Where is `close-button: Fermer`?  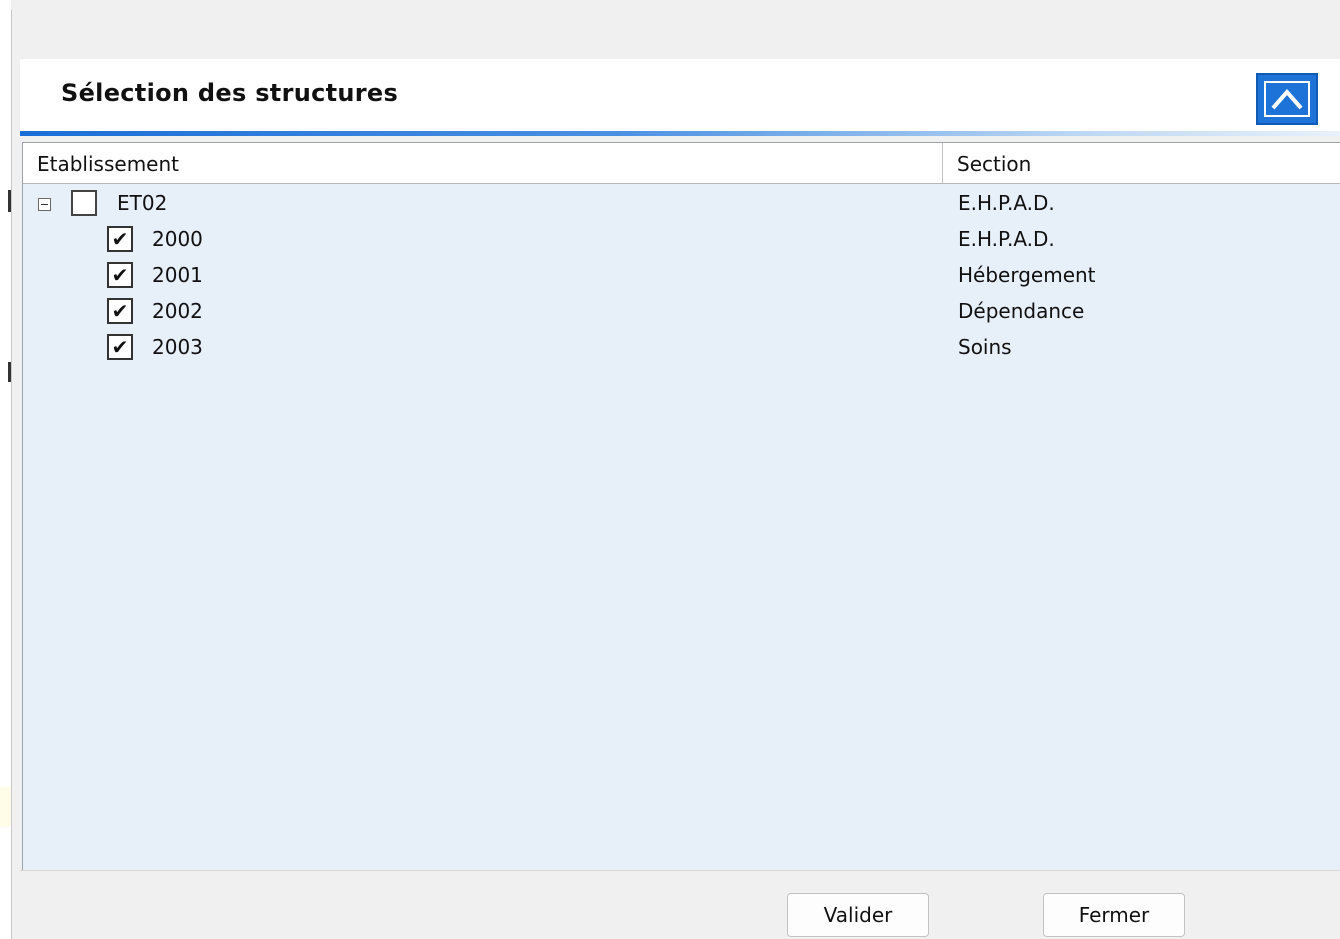
close-button: Fermer is located at coordinates (1114, 915).